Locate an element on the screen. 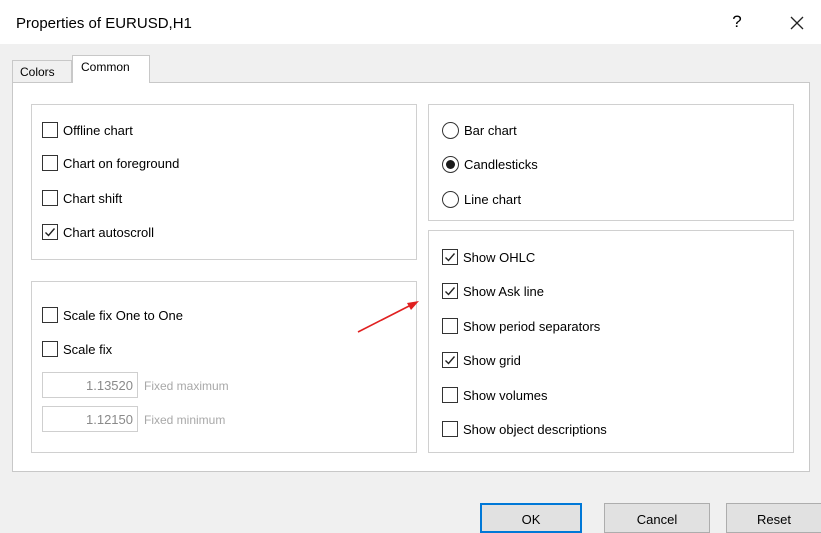  radio-label: Line chart is located at coordinates (493, 199).